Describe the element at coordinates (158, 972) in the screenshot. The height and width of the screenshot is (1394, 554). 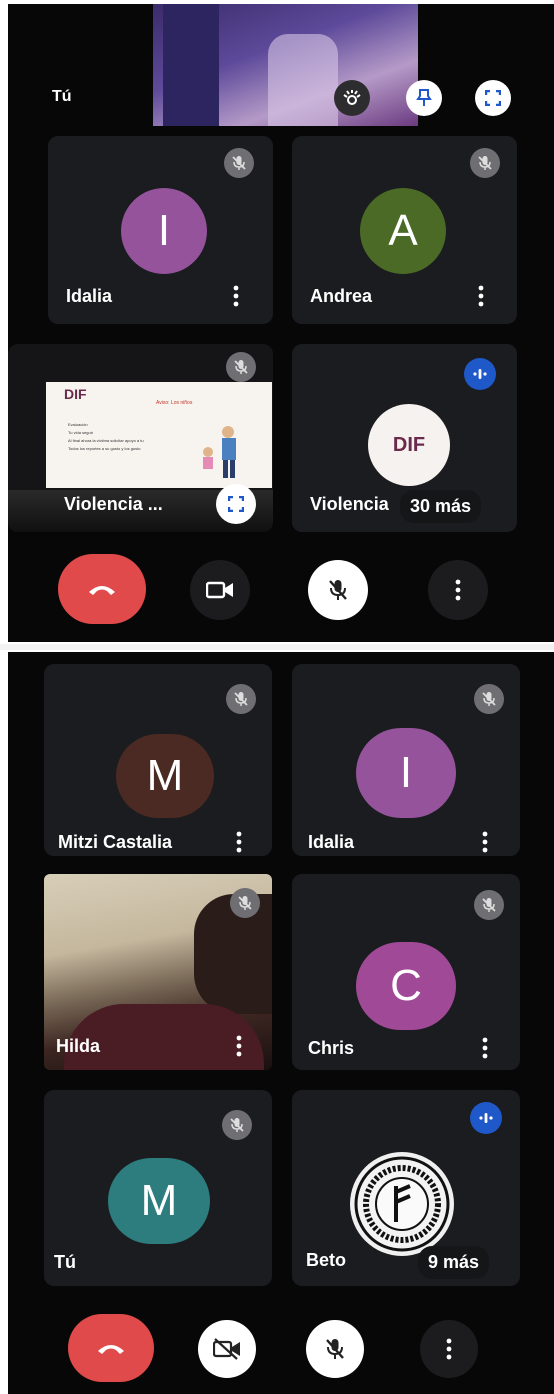
I see `participant-tile: Hilda` at that location.